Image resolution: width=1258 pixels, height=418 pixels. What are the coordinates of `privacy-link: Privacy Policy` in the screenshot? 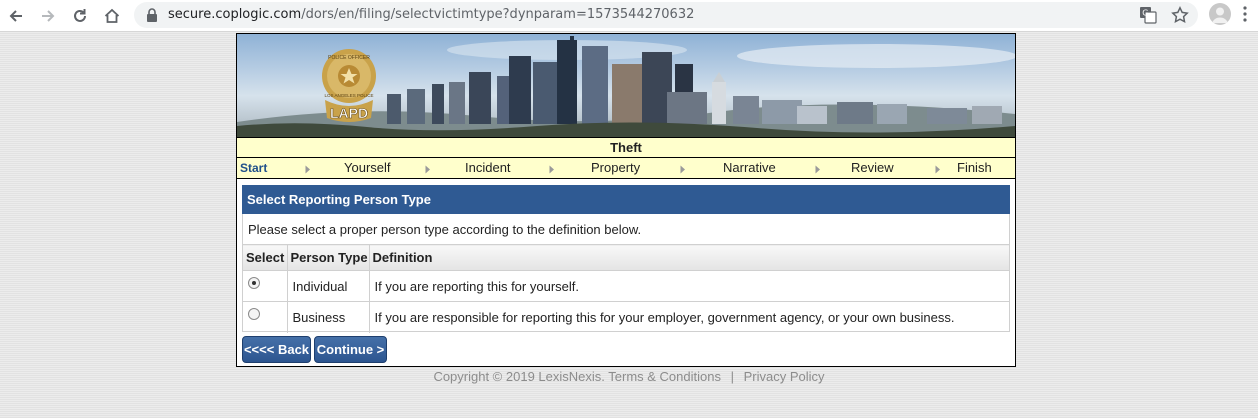 It's located at (784, 376).